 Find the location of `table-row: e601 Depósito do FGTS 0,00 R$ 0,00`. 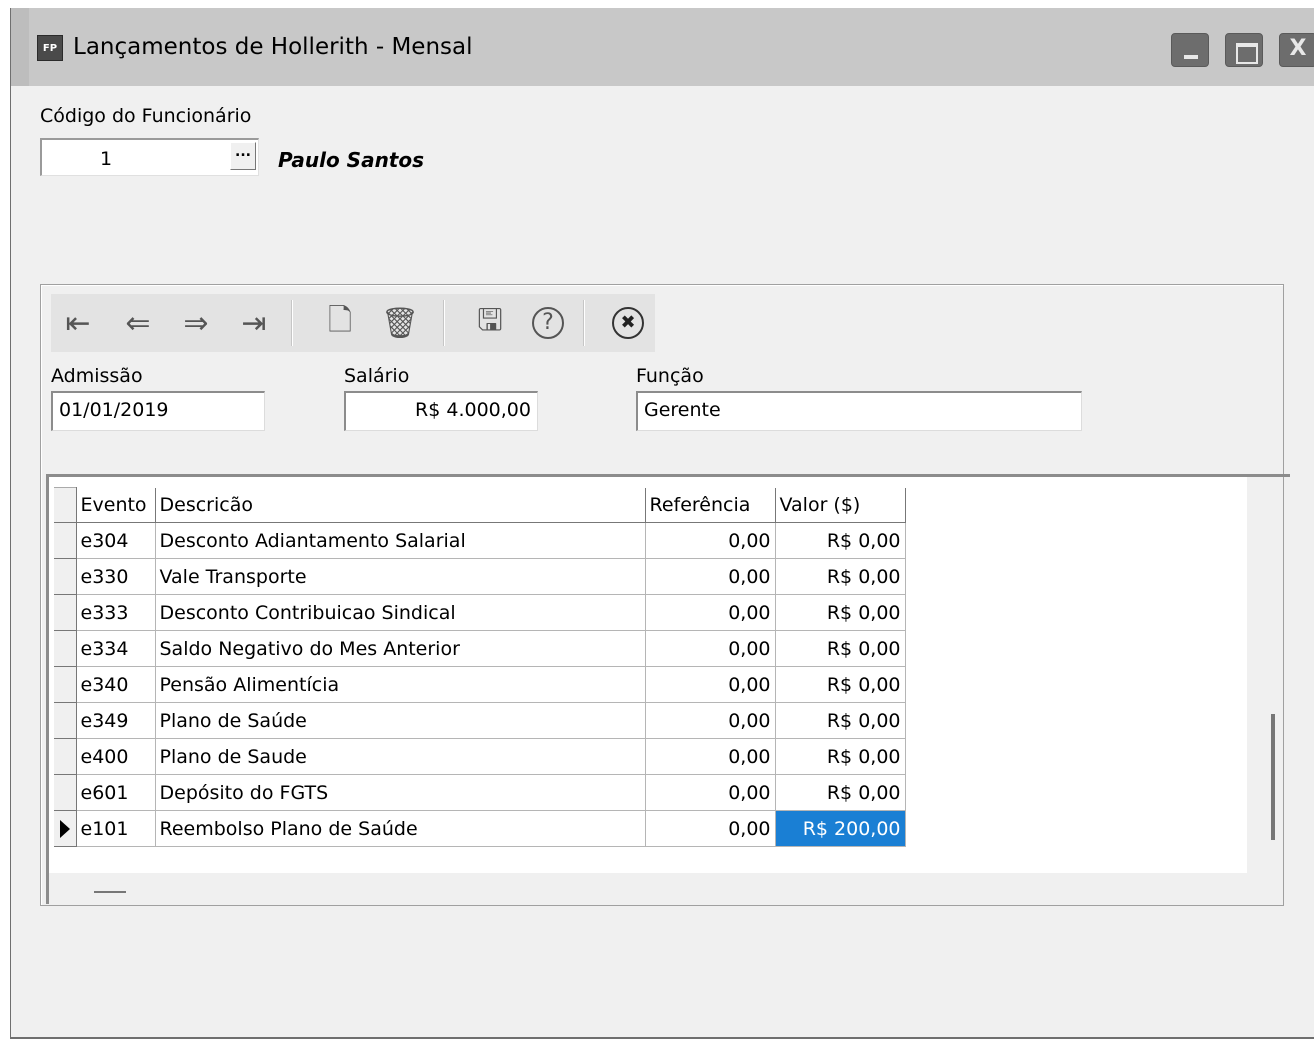

table-row: e601 Depósito do FGTS 0,00 R$ 0,00 is located at coordinates (480, 792).